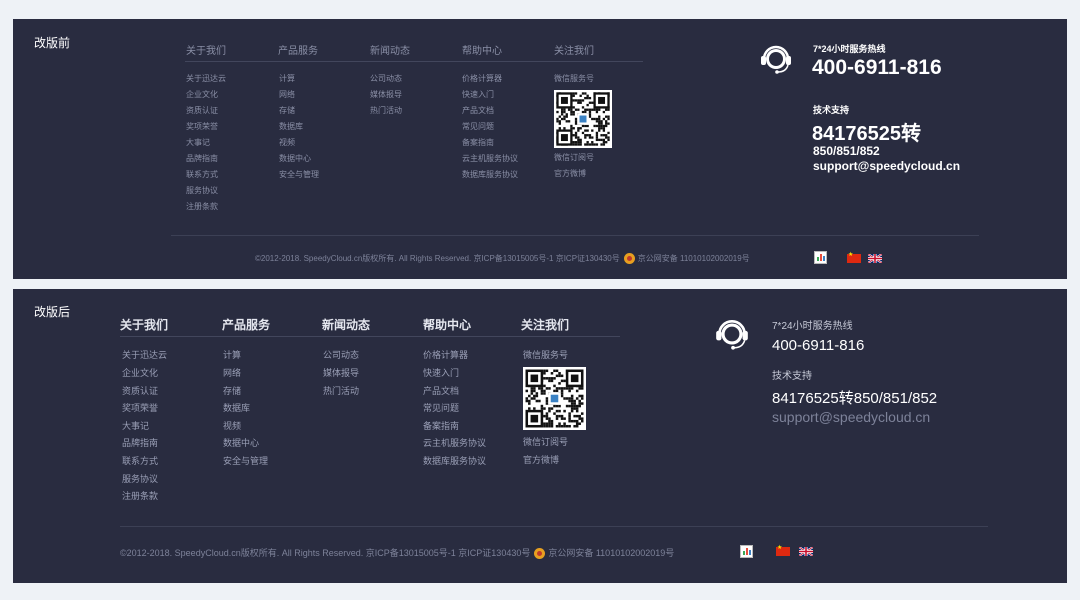  Describe the element at coordinates (441, 373) in the screenshot. I see `after-link-quick-start: 快速入门` at that location.